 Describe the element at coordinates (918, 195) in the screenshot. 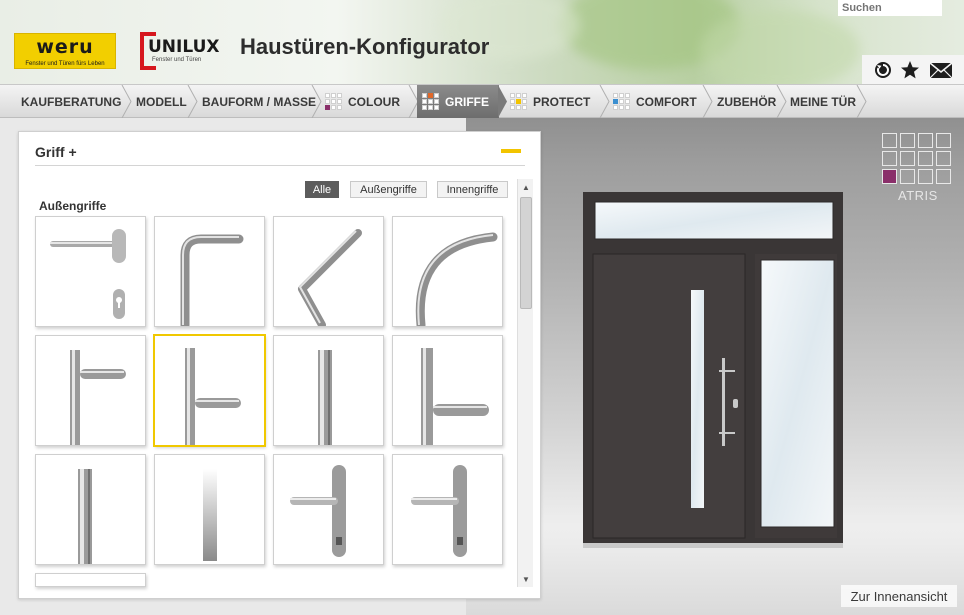

I see `model-name: ATRIS` at that location.